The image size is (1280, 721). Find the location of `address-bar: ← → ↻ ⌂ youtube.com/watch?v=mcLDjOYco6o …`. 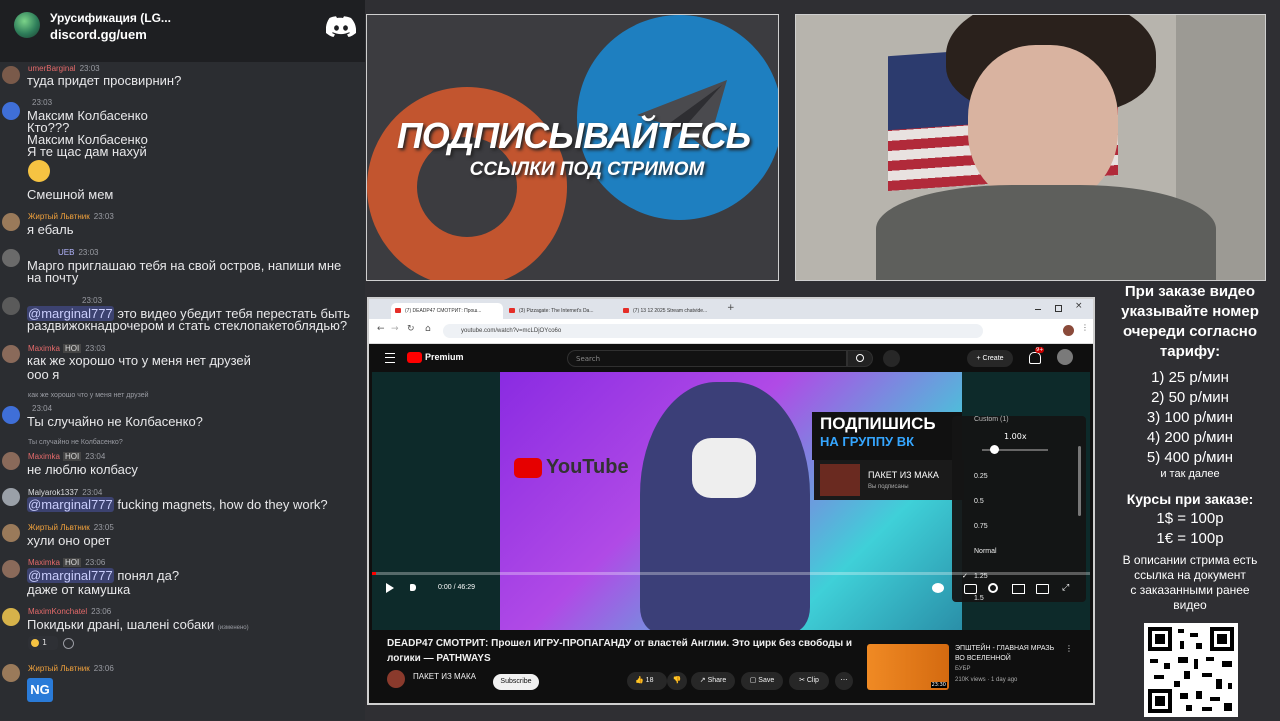

address-bar: ← → ↻ ⌂ youtube.com/watch?v=mcLDjOYco6o … is located at coordinates (731, 331).